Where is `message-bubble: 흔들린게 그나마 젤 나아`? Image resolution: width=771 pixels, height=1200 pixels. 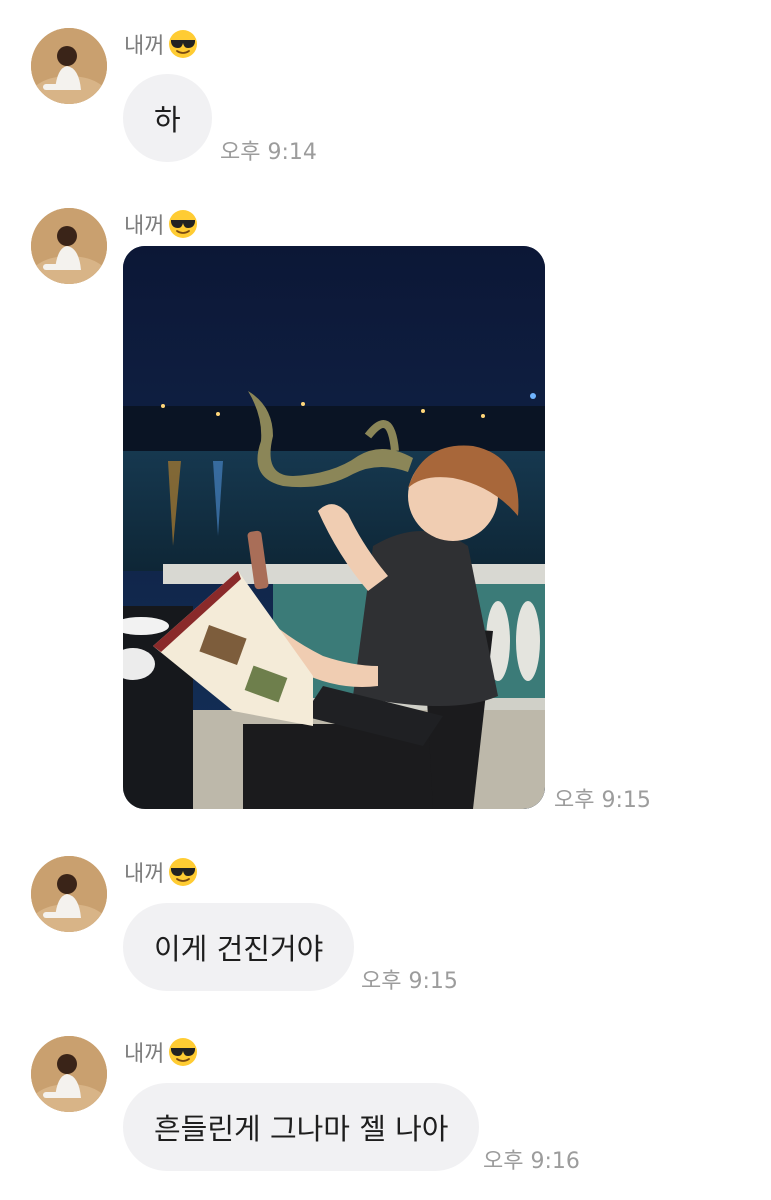 message-bubble: 흔들린게 그나마 젤 나아 is located at coordinates (301, 1127).